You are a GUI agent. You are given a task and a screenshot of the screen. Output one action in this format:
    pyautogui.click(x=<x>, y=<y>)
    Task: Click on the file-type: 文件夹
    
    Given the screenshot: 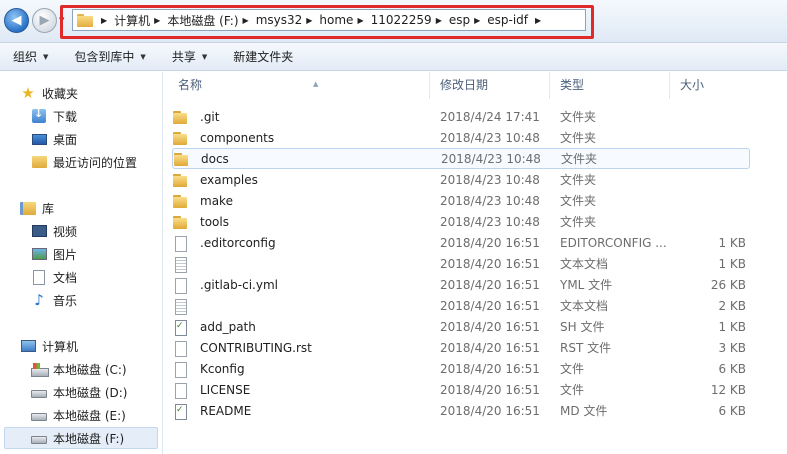 What is the action you would take?
    pyautogui.click(x=578, y=180)
    